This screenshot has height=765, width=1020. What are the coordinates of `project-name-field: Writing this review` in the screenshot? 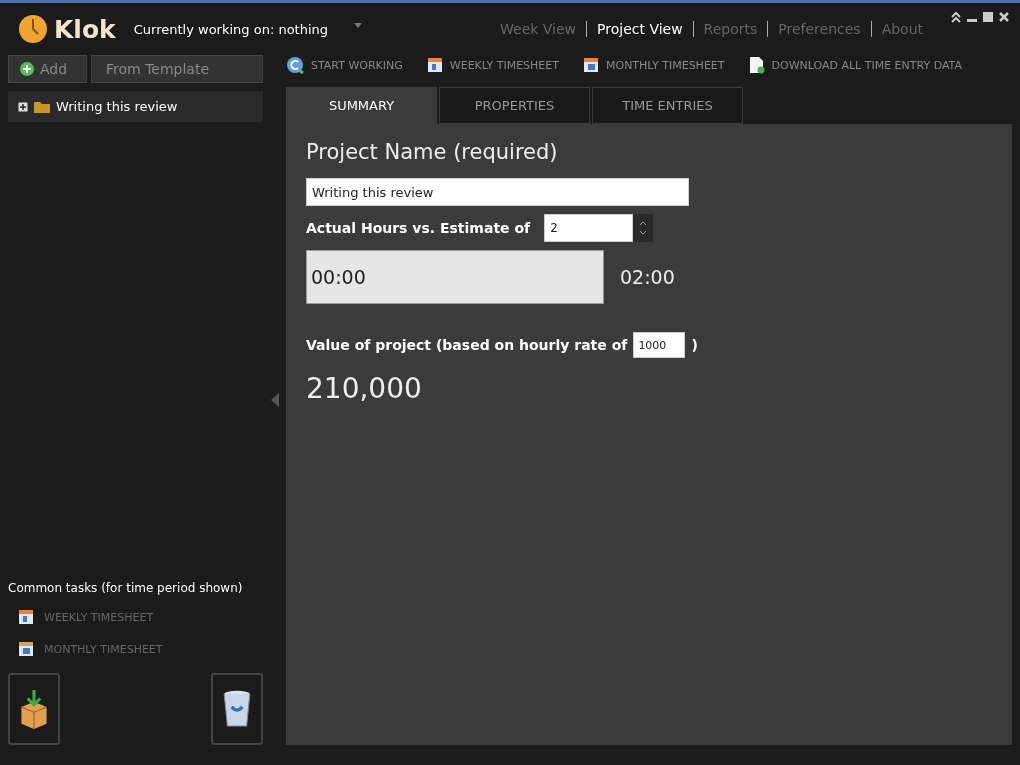 It's located at (497, 192).